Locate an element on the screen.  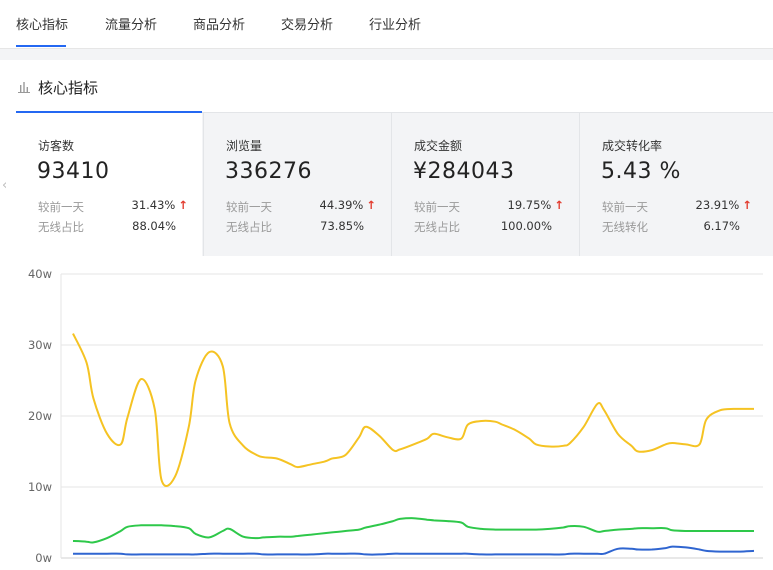
chevron-left-icon: ‹ is located at coordinates (4, 185).